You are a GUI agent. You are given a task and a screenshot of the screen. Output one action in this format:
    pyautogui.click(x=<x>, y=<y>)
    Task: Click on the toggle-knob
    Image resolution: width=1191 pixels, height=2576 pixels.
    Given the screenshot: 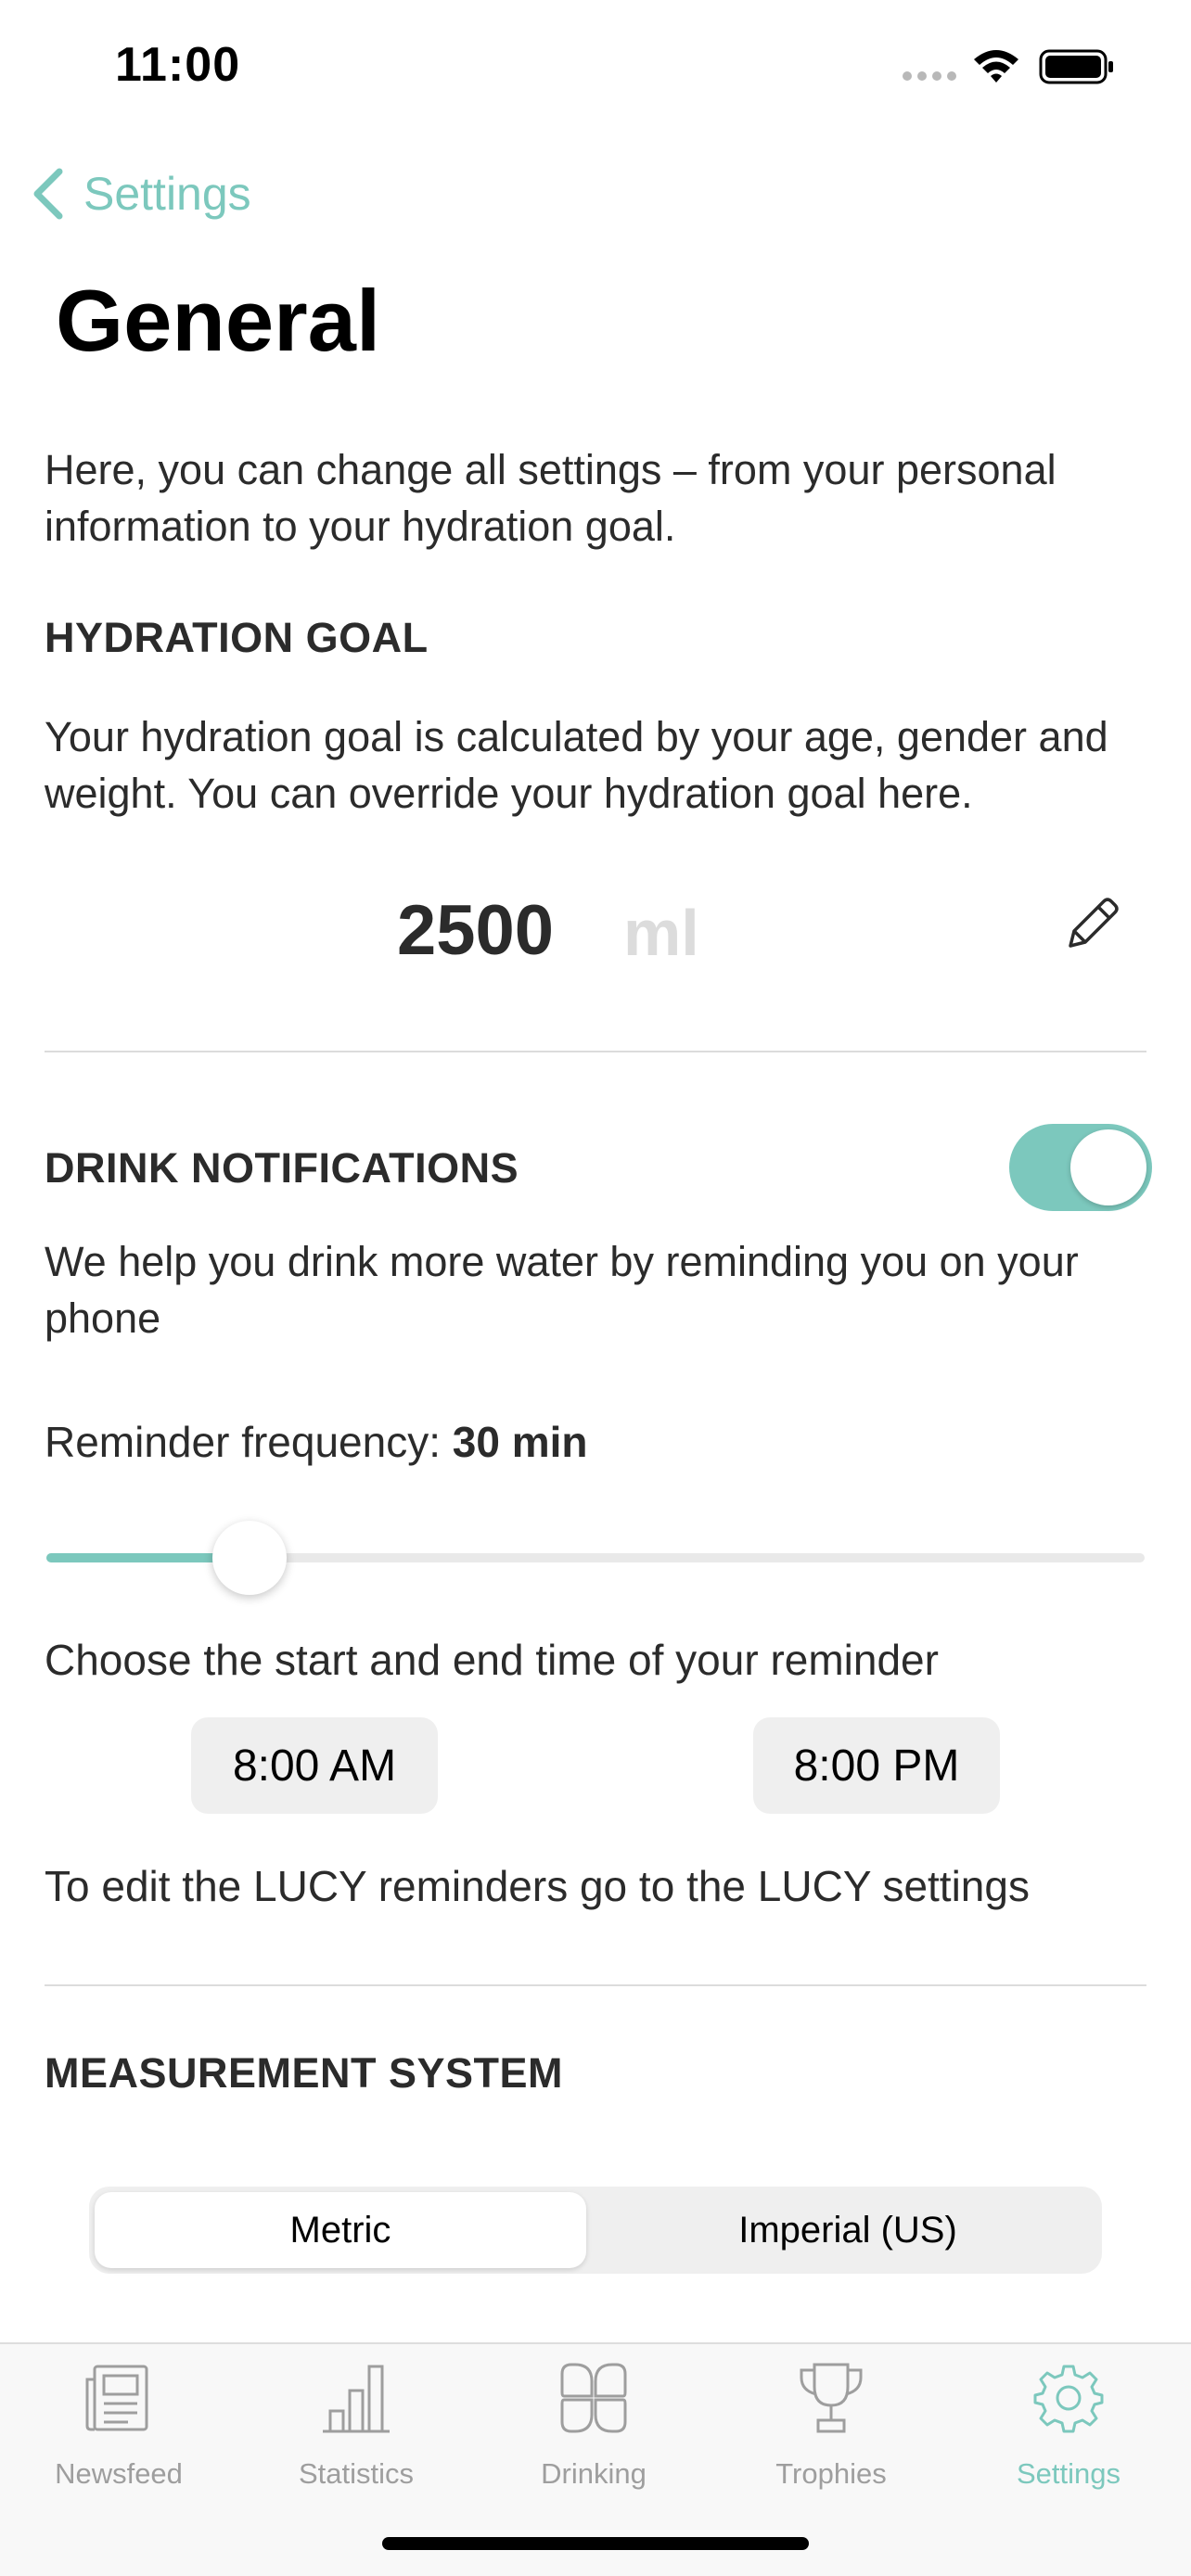 What is the action you would take?
    pyautogui.click(x=1108, y=1167)
    